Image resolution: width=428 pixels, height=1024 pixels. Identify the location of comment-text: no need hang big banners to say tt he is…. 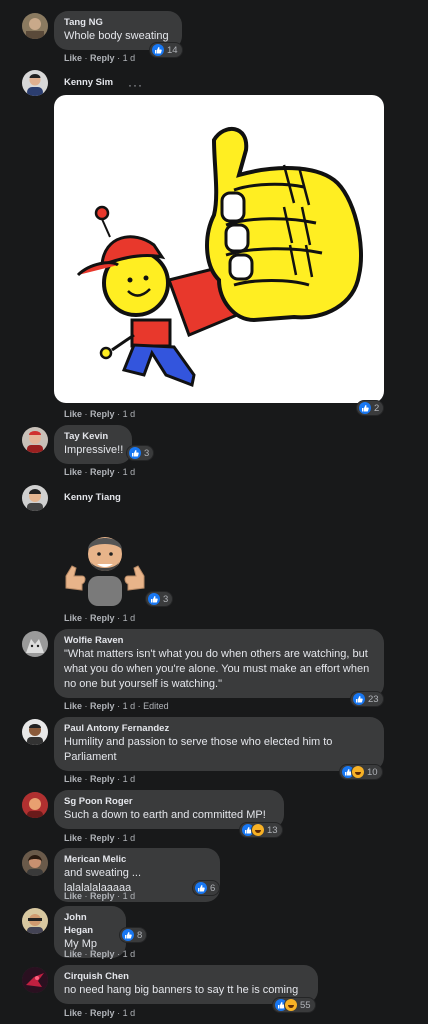
(181, 990).